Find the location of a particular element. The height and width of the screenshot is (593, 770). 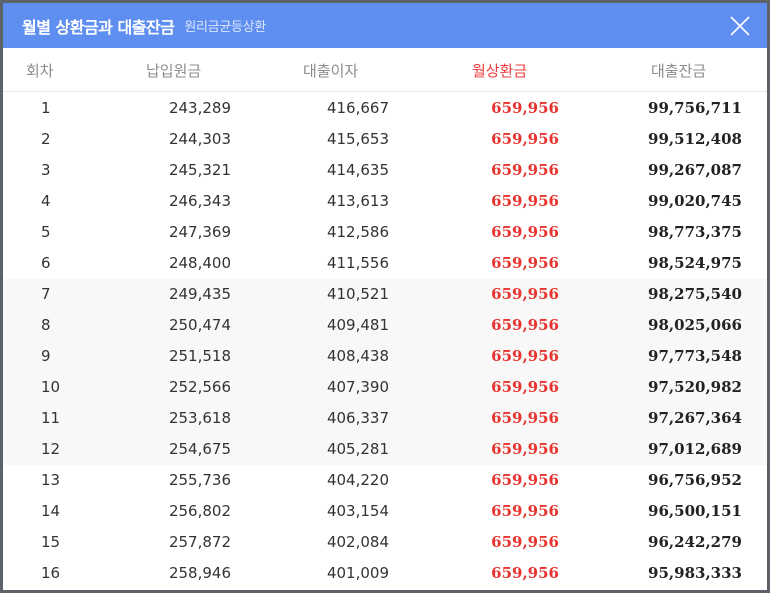

cell-interest: 405,281 is located at coordinates (357, 449).